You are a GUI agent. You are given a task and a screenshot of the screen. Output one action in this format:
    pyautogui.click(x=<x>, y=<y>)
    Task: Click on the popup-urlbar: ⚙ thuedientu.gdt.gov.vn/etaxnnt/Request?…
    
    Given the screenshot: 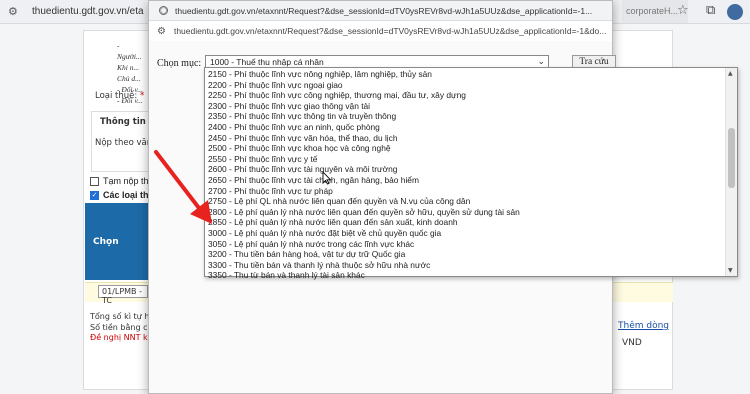 What is the action you would take?
    pyautogui.click(x=380, y=31)
    